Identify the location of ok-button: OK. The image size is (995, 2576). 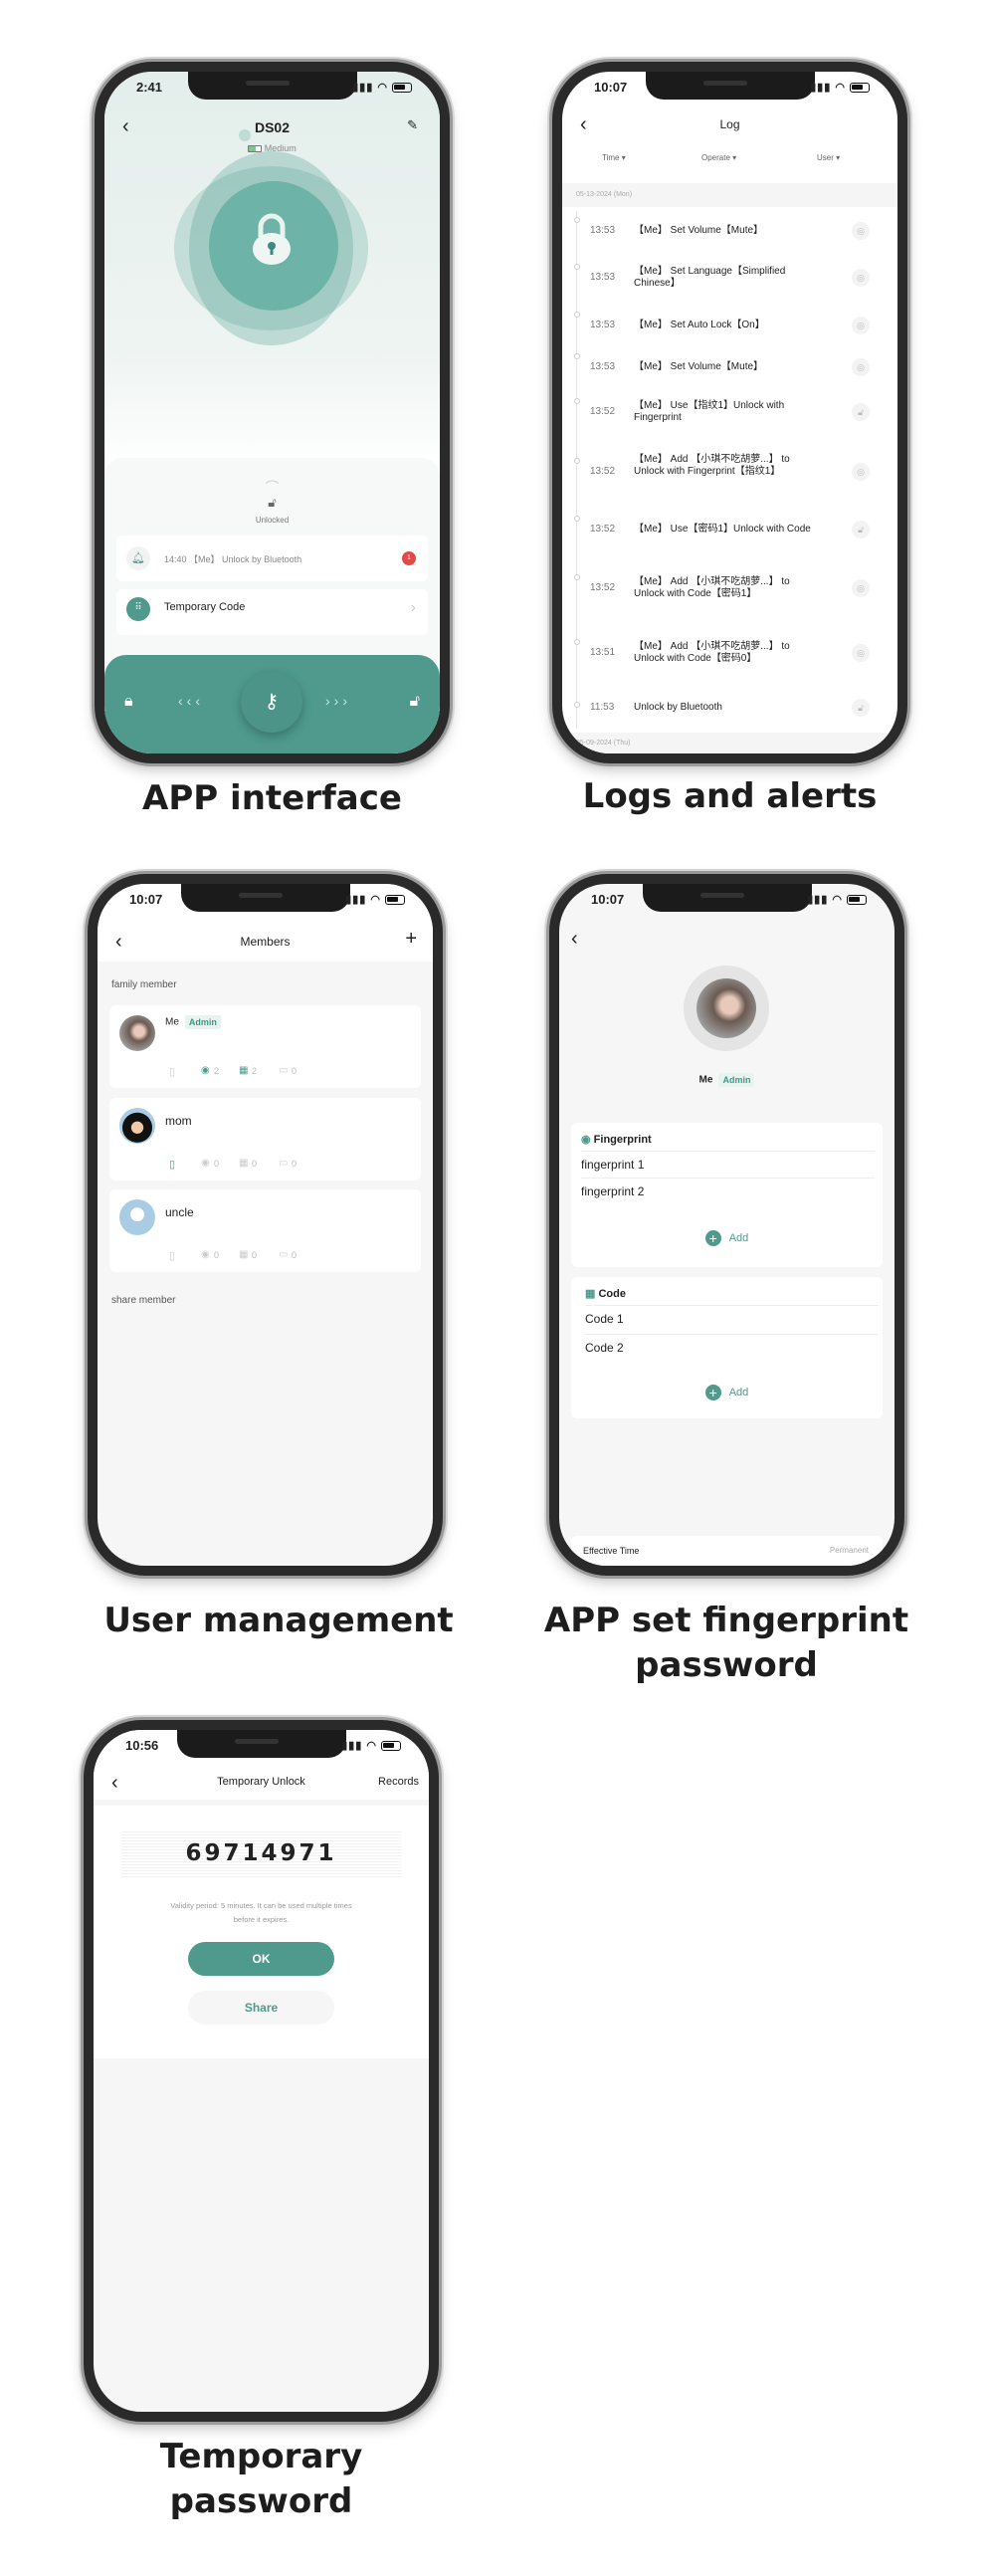
(261, 1959).